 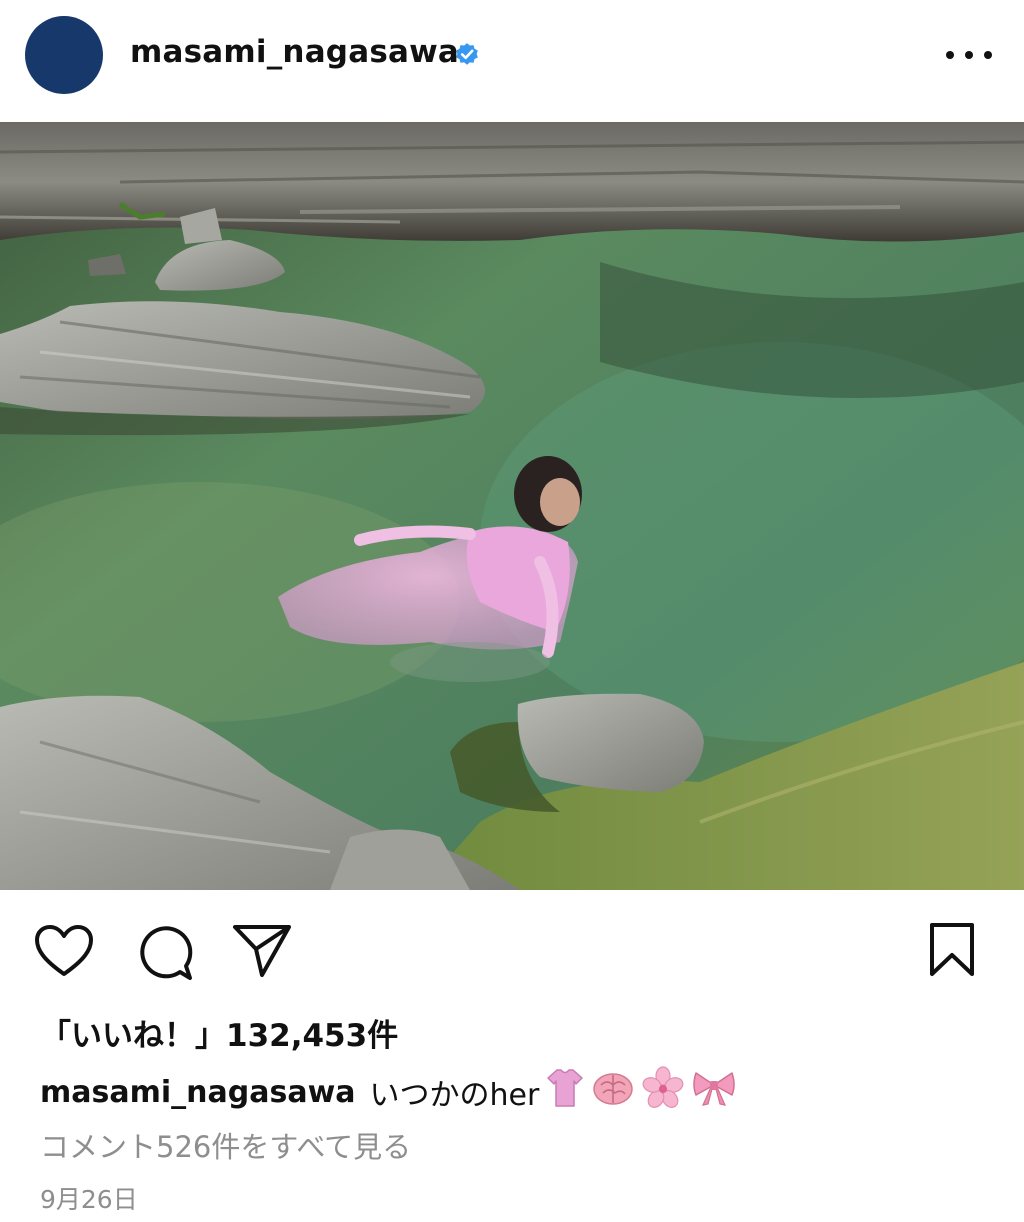 What do you see at coordinates (219, 1032) in the screenshot?
I see `like-count: 「いいね！」132,453件` at bounding box center [219, 1032].